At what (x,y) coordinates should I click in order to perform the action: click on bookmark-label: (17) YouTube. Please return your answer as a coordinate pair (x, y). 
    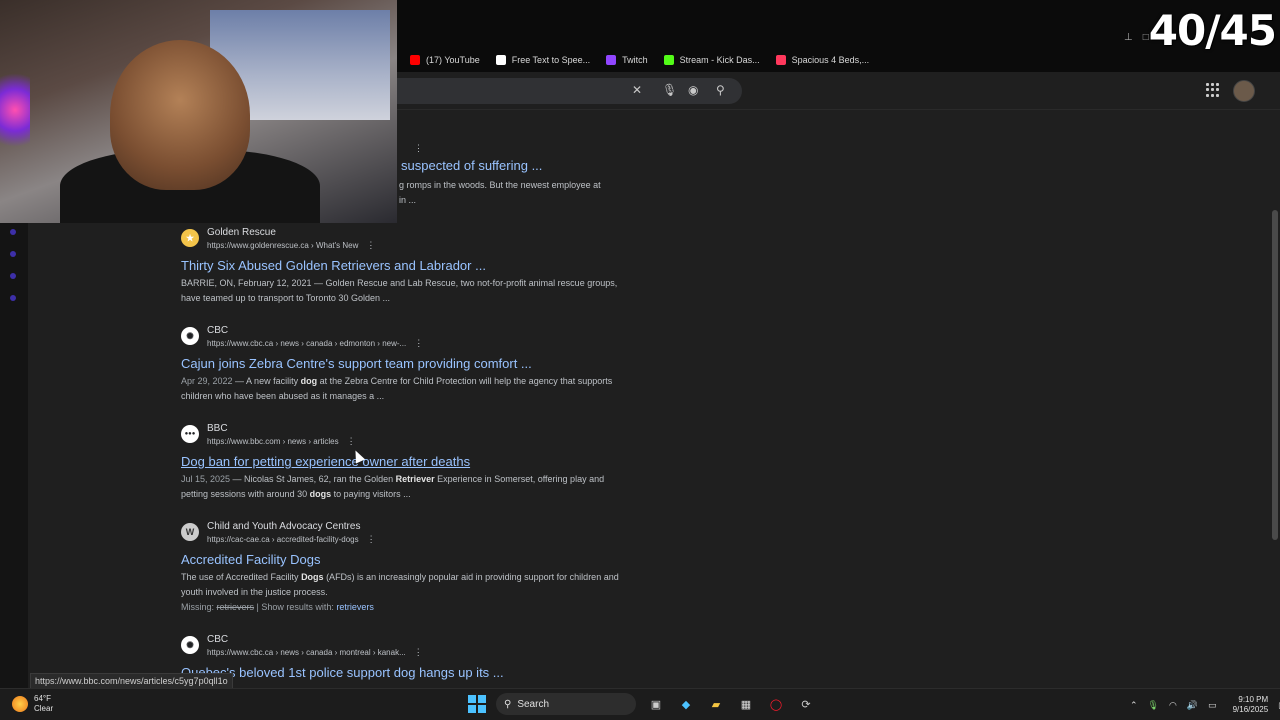
    Looking at the image, I should click on (453, 60).